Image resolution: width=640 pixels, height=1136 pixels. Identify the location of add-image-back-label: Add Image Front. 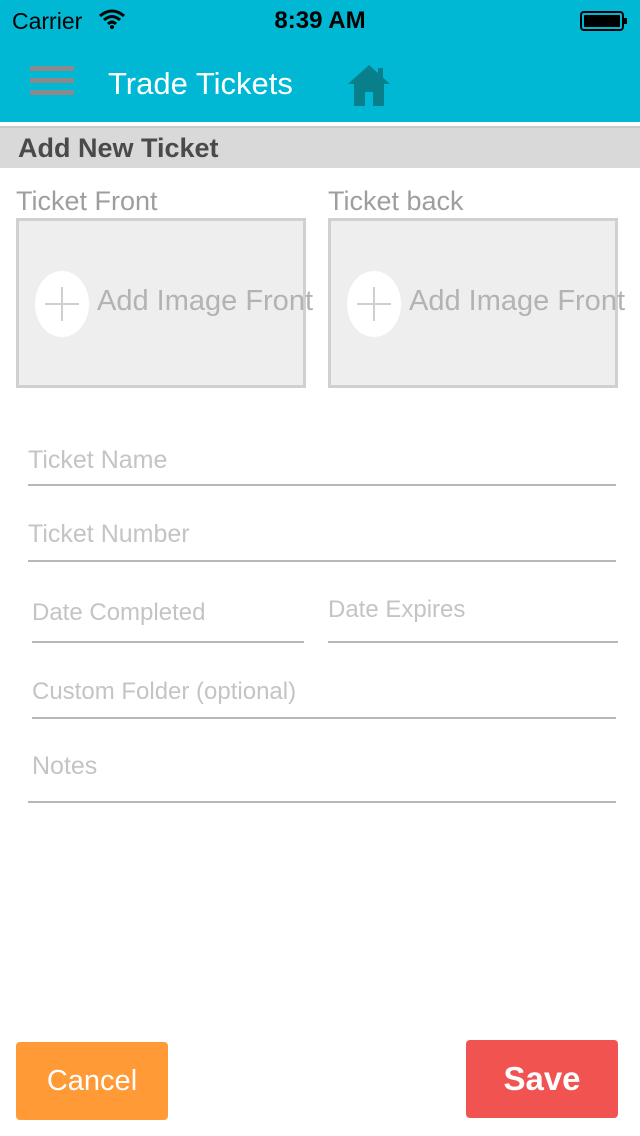
(517, 301).